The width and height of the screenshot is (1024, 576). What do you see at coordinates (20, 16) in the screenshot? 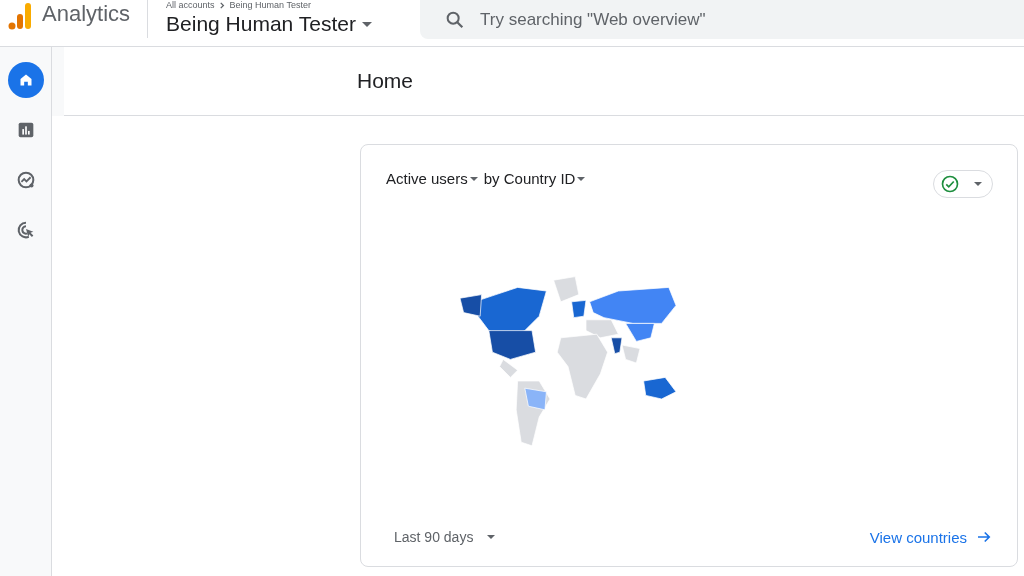
I see `analytics-logo-icon` at bounding box center [20, 16].